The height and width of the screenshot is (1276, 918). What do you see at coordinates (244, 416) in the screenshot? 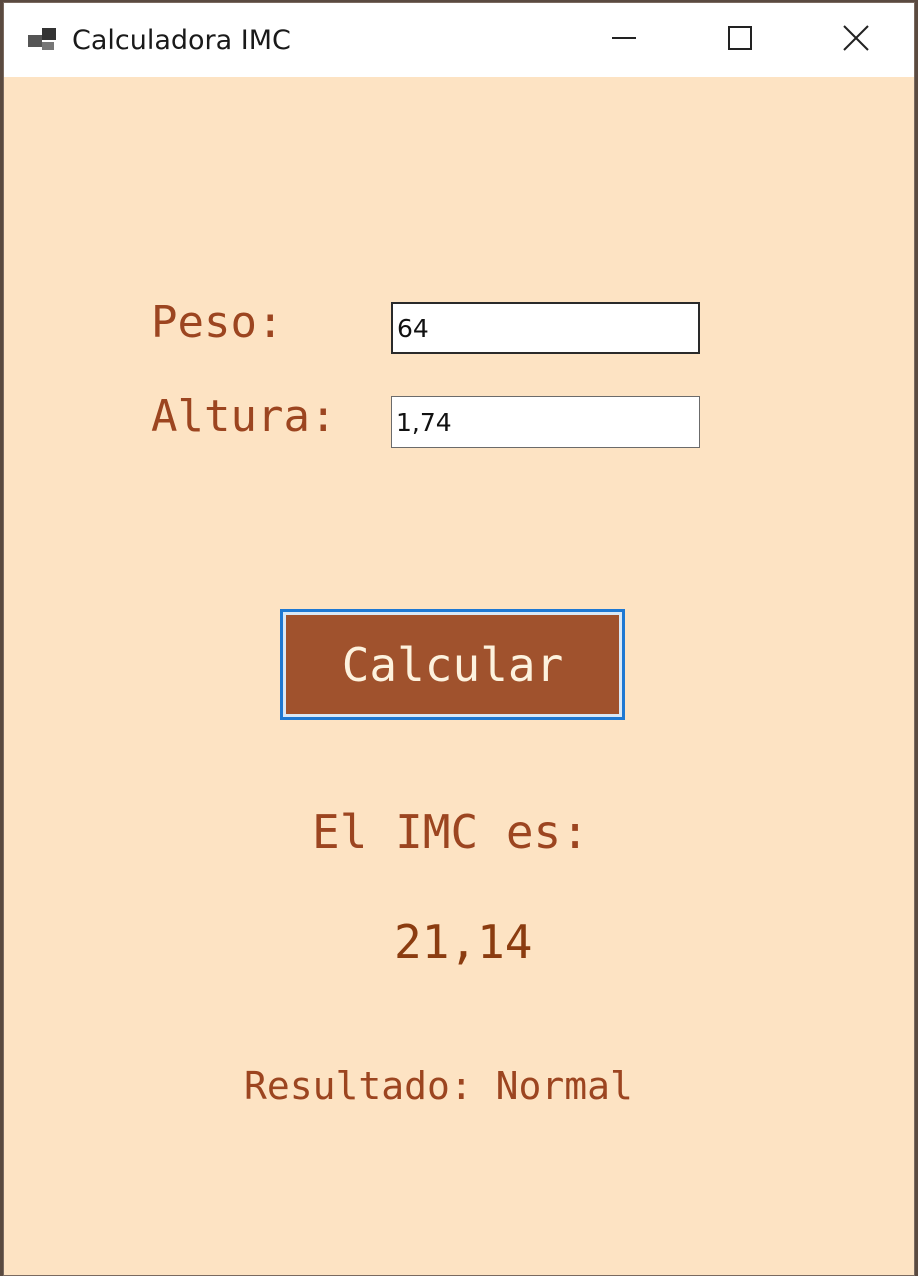
I see `altura-label: Altura:` at bounding box center [244, 416].